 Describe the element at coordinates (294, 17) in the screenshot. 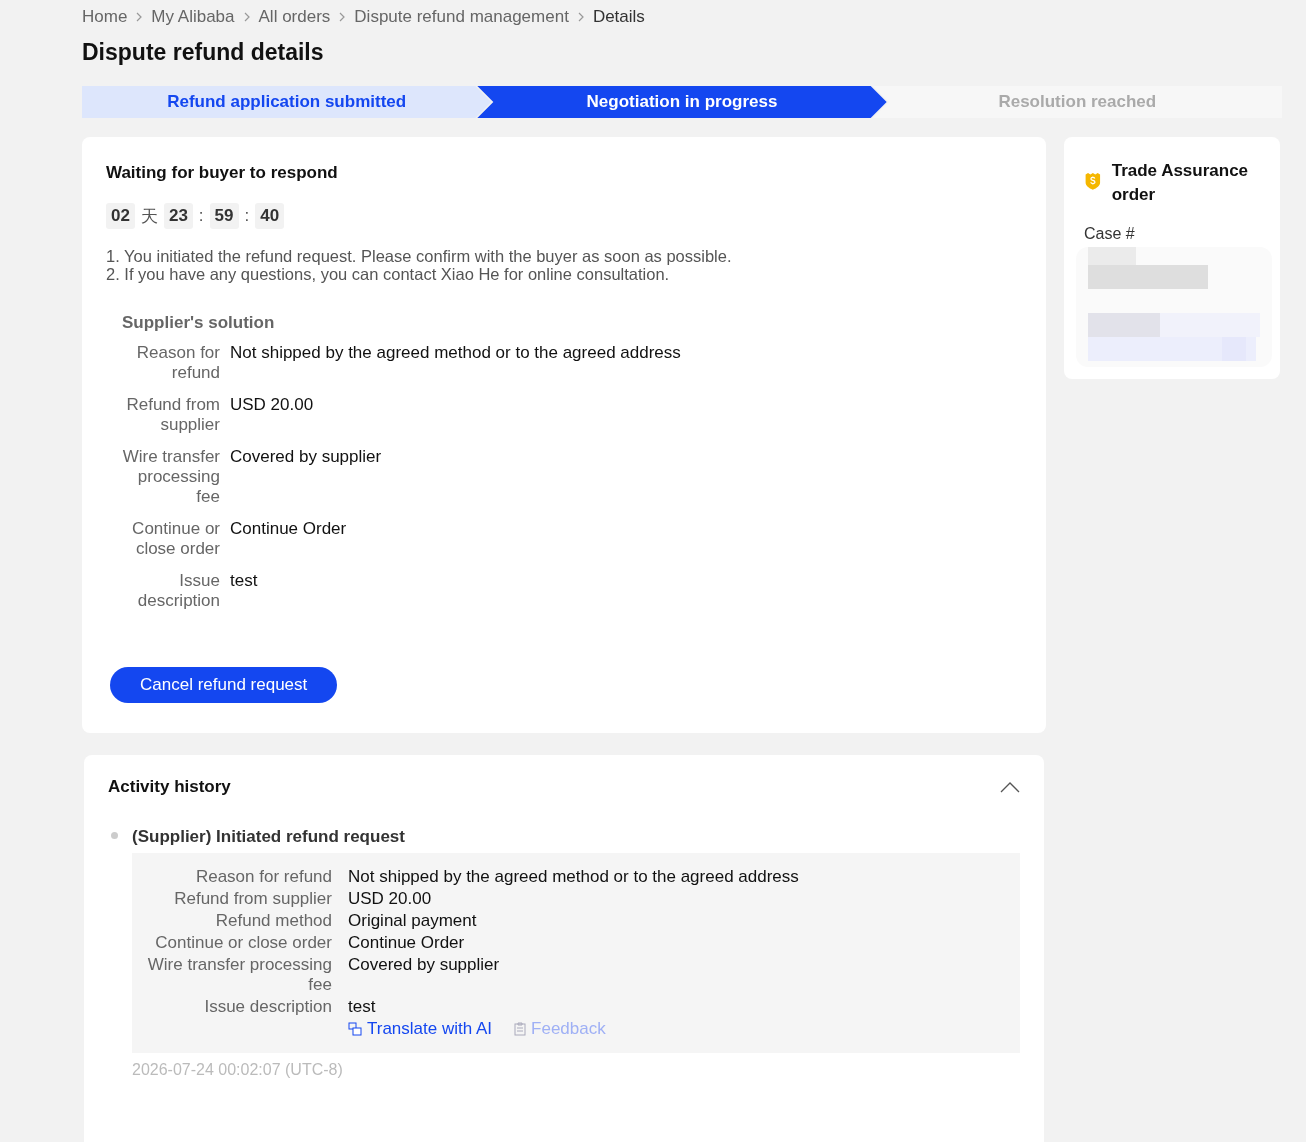

I see `breadcrumb-link: All orders` at that location.